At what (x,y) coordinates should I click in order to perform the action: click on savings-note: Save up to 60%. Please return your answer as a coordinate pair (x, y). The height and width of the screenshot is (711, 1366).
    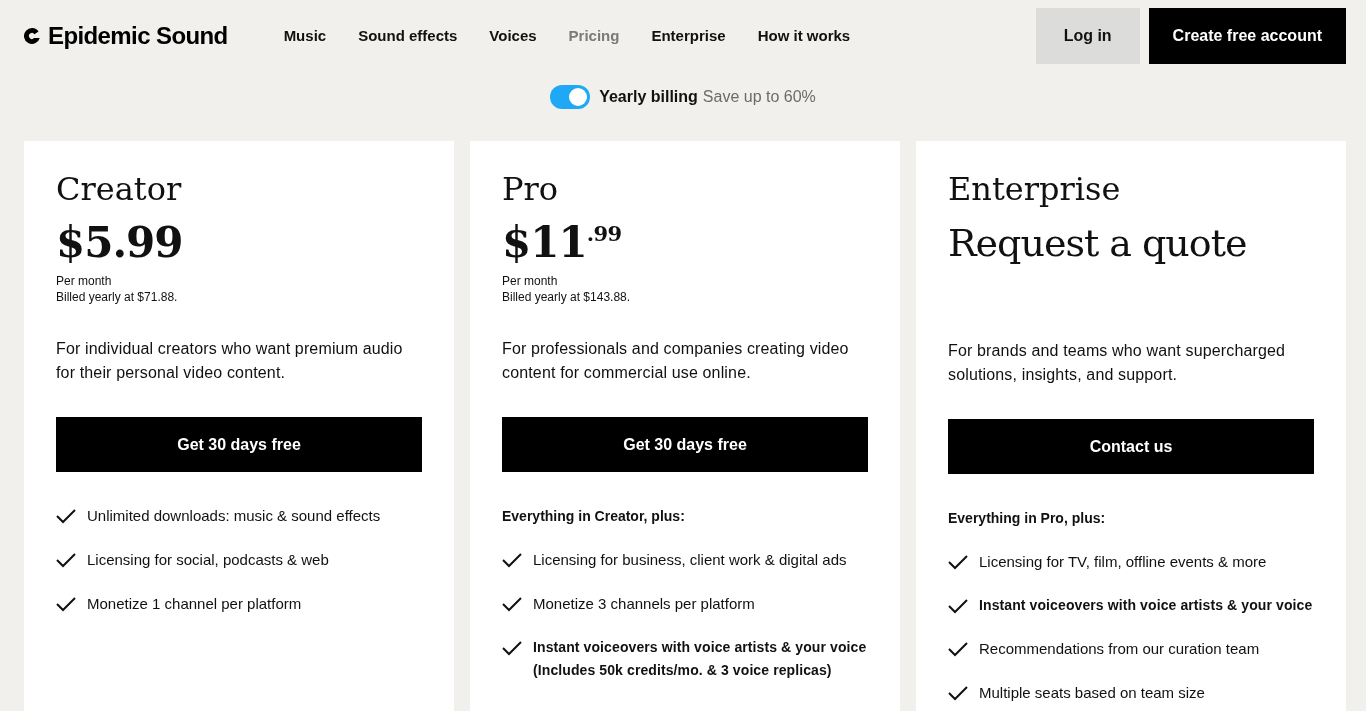
    Looking at the image, I should click on (759, 97).